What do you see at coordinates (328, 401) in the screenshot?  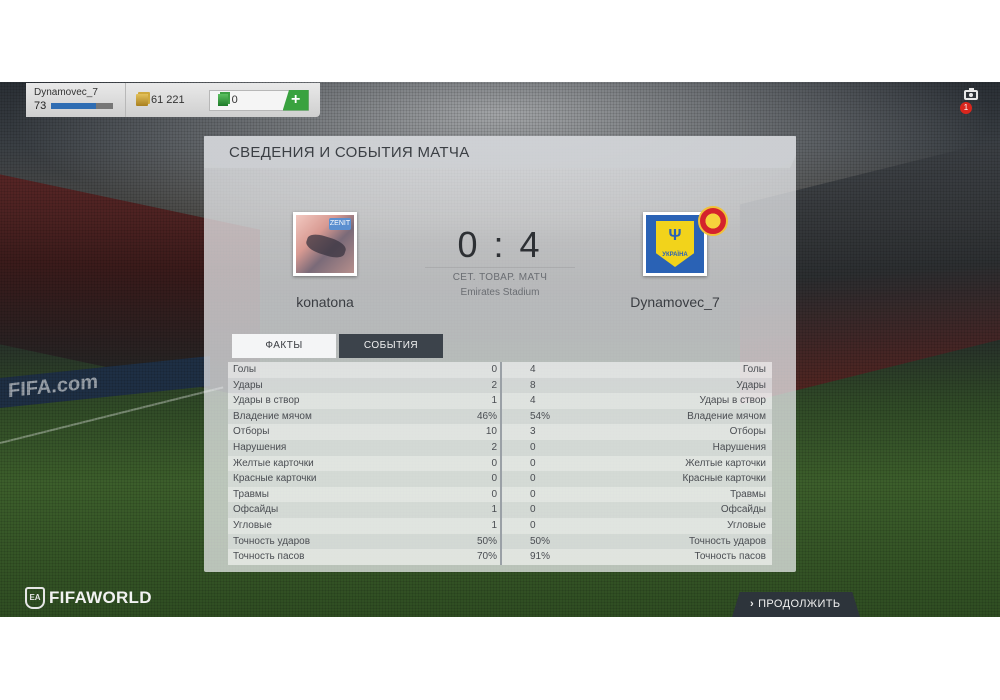 I see `stat-label-home: Удары в створ` at bounding box center [328, 401].